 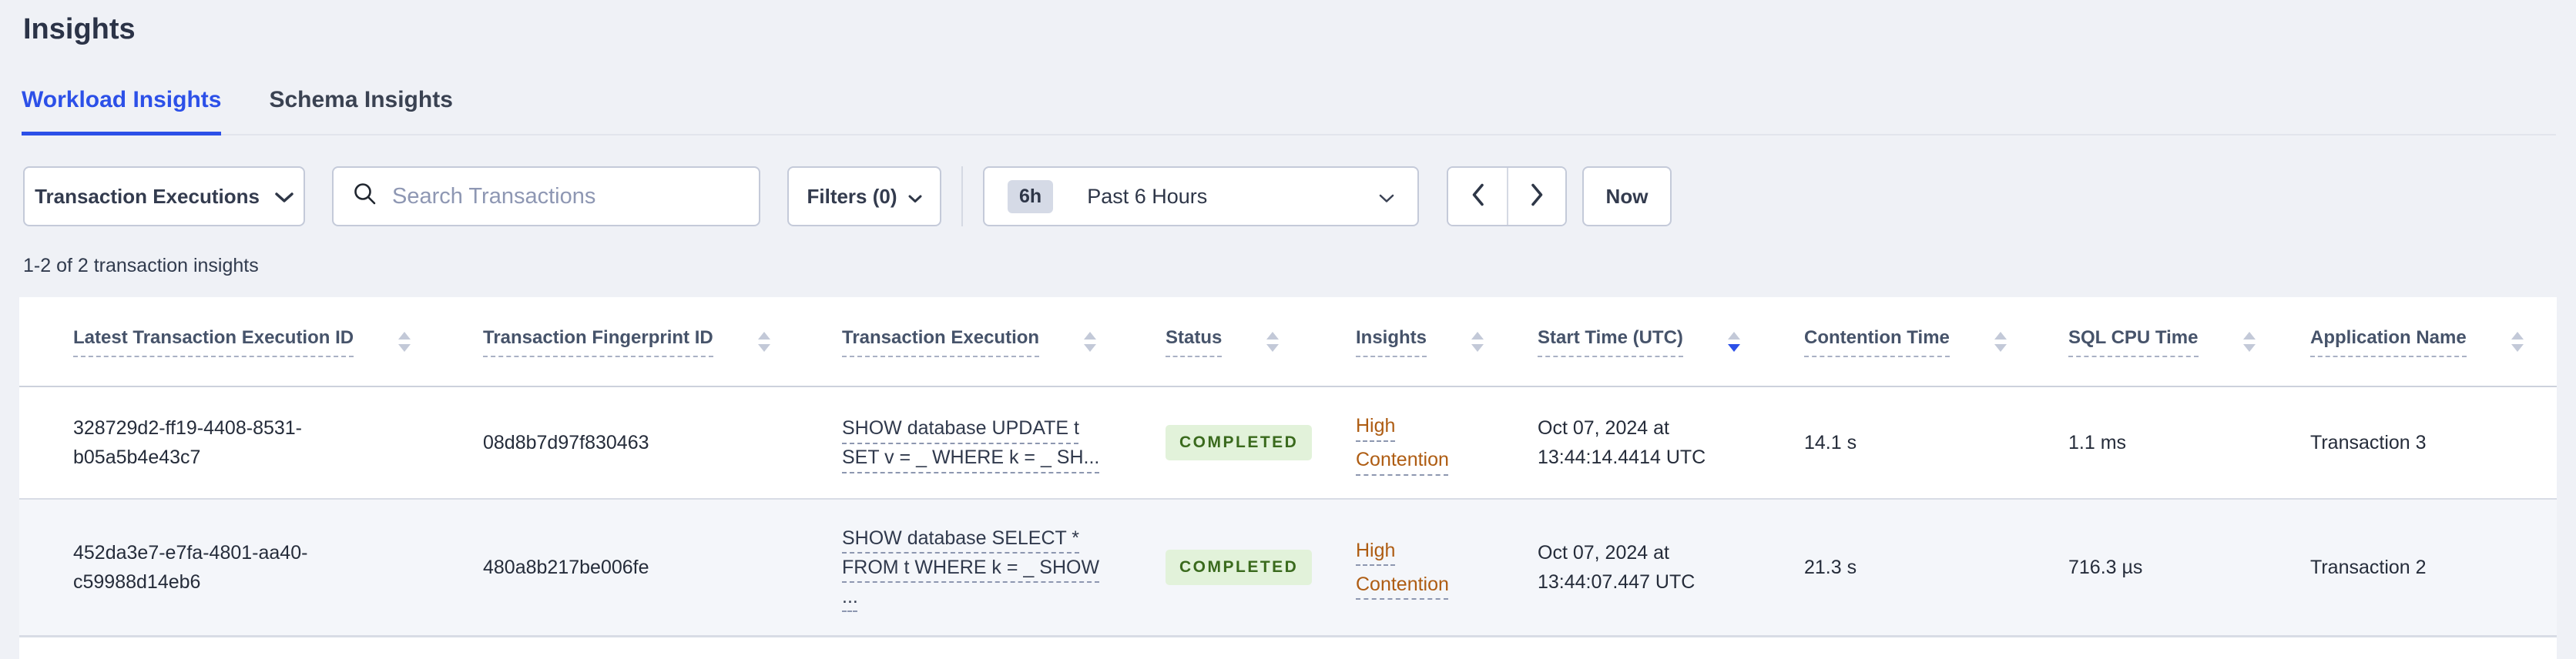 I want to click on column-header-application-name: Application Name, so click(x=2433, y=342).